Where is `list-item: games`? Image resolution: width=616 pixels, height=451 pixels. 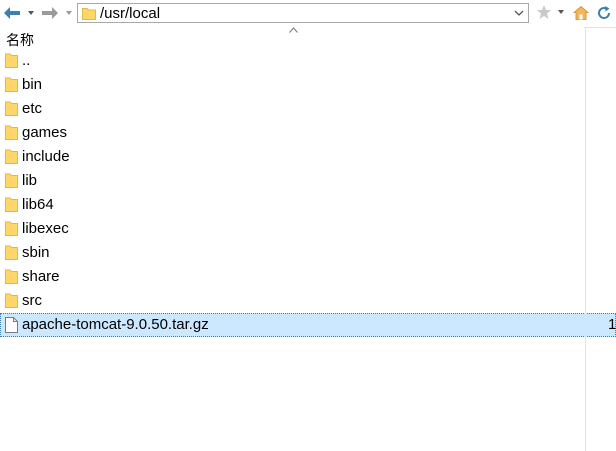 list-item: games is located at coordinates (308, 133).